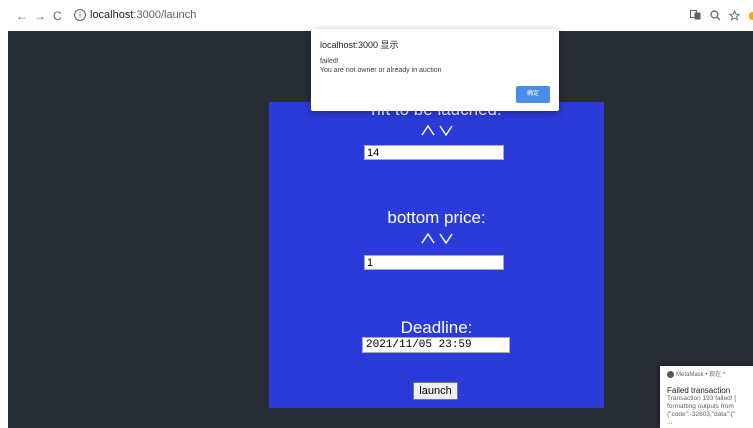 This screenshot has height=428, width=753. What do you see at coordinates (435, 391) in the screenshot?
I see `launch-button: launch` at bounding box center [435, 391].